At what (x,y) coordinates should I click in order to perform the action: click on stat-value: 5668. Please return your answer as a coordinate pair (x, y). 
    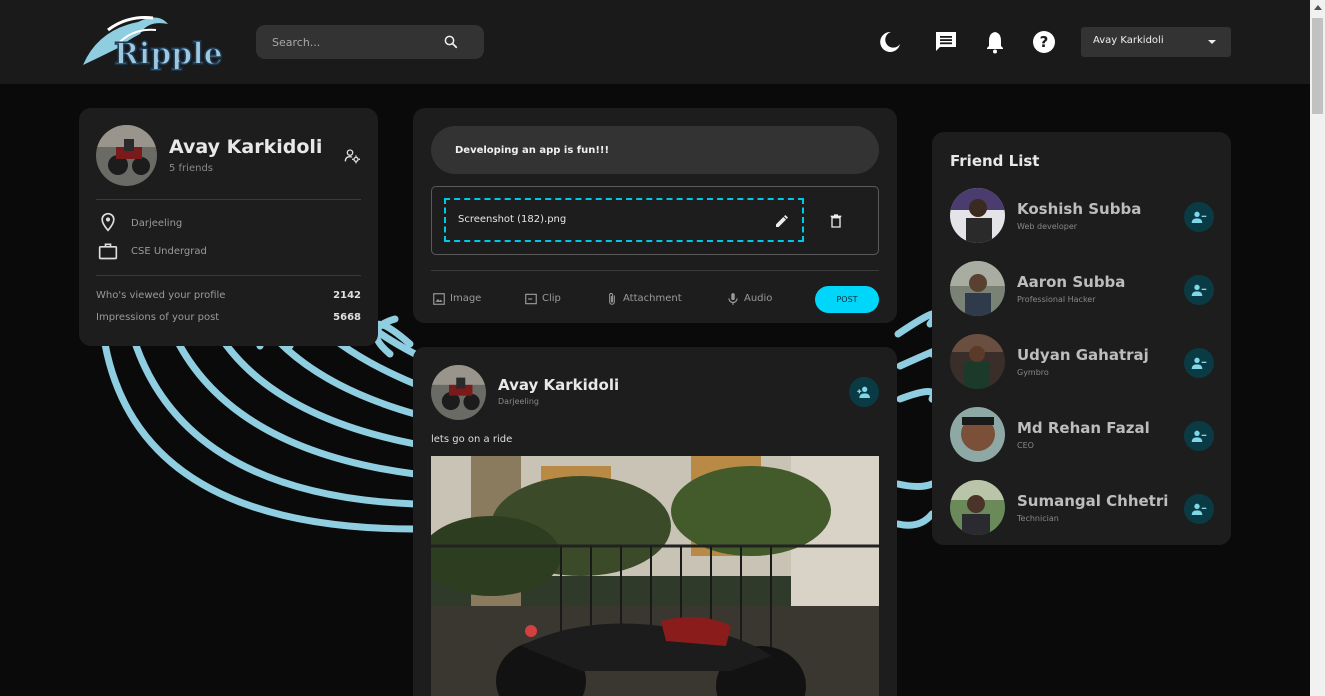
    Looking at the image, I should click on (347, 317).